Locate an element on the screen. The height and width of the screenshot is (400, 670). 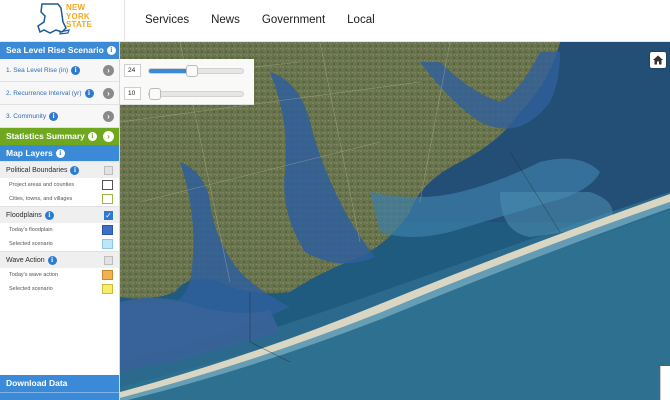
scenario-header: Sea Level Rise Scenario i is located at coordinates (59, 50).